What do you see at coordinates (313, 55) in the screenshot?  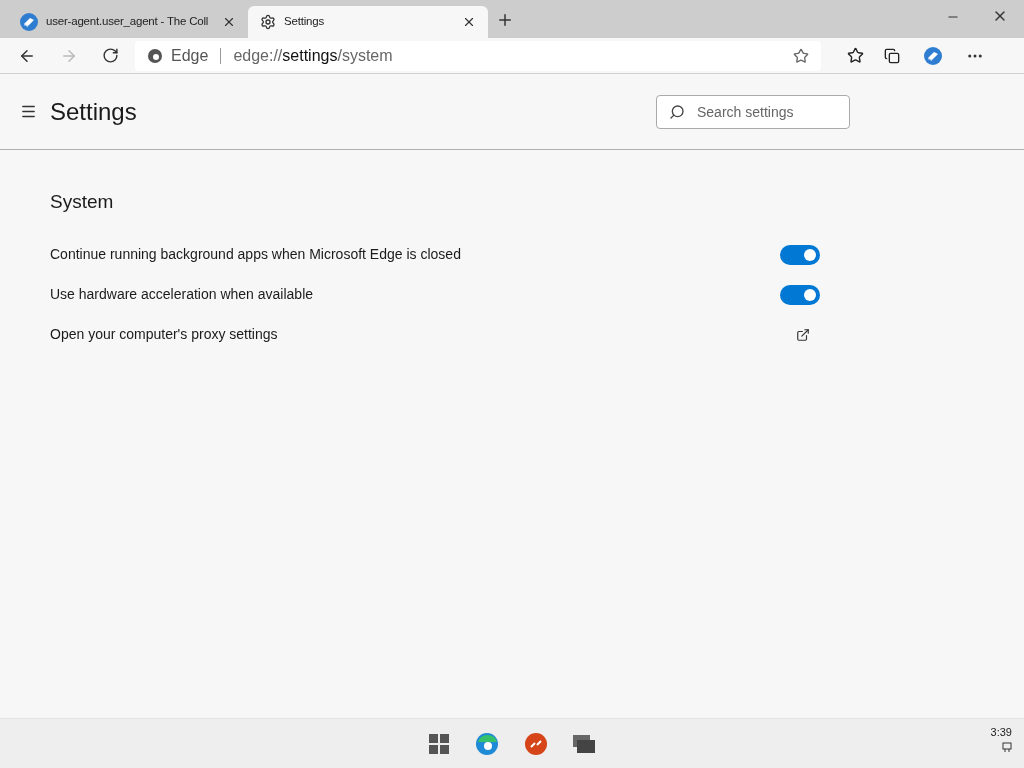 I see `url-text: edge://settings/system` at bounding box center [313, 55].